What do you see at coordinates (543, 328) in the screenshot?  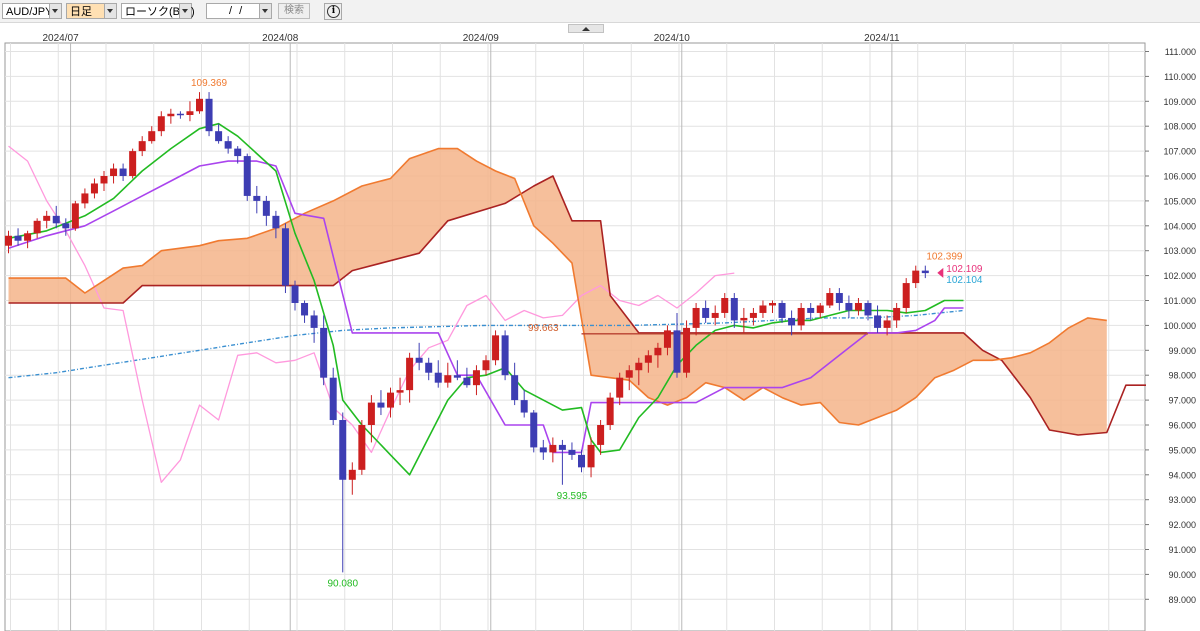 I see `price-line-label: 99.663` at bounding box center [543, 328].